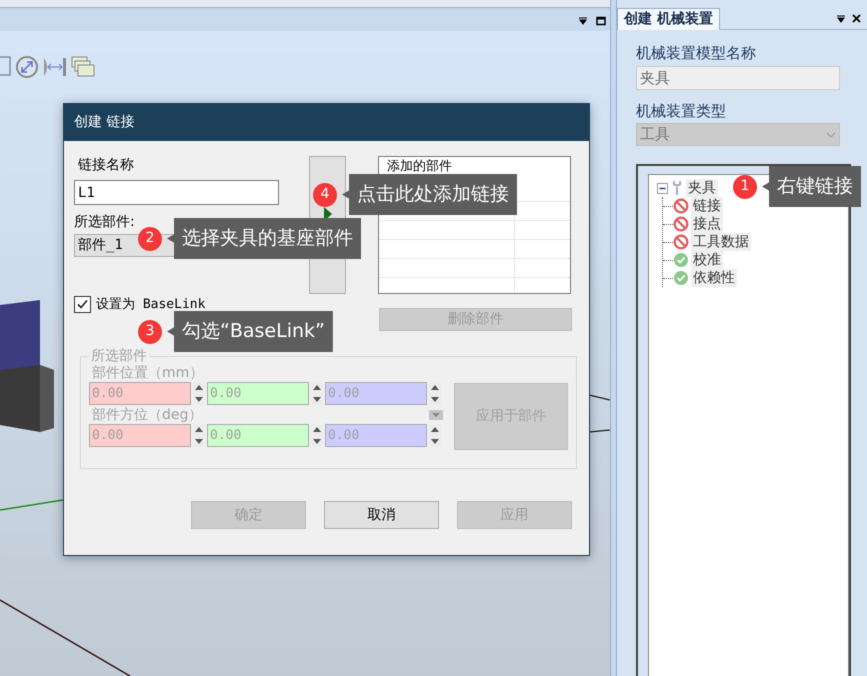  Describe the element at coordinates (419, 166) in the screenshot. I see `list-header: 添加的部件` at that location.